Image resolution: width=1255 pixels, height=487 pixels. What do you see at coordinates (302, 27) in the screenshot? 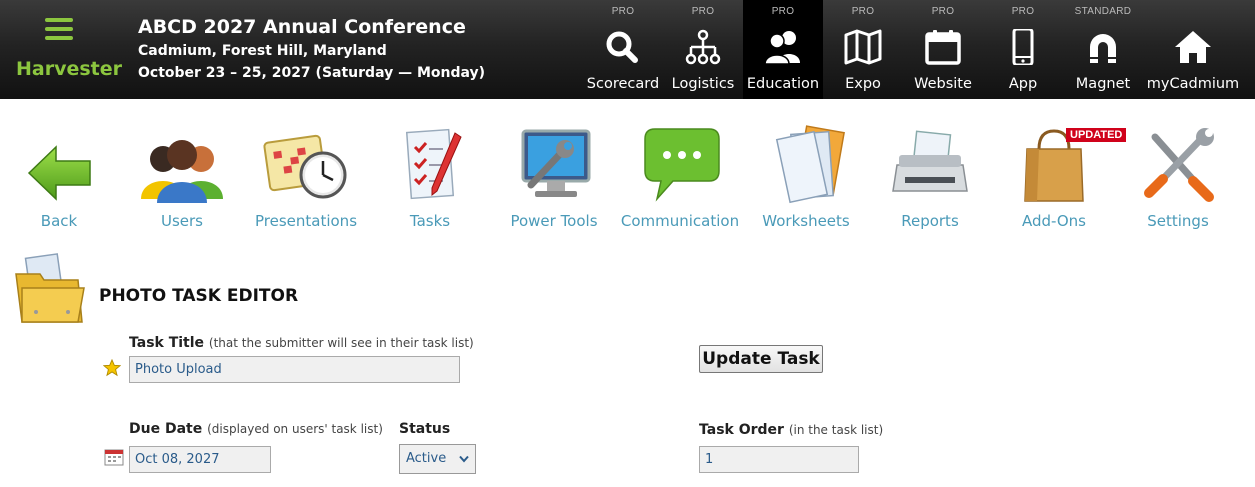
I see `conference-title: ABCD 2027 Annual Conference` at bounding box center [302, 27].